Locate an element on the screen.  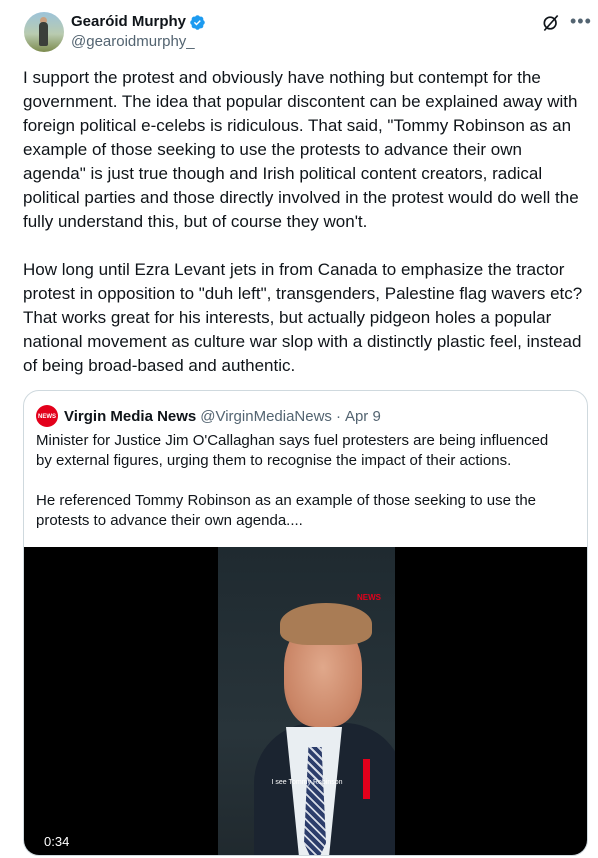
news-watermark: NEWS is located at coordinates (369, 597).